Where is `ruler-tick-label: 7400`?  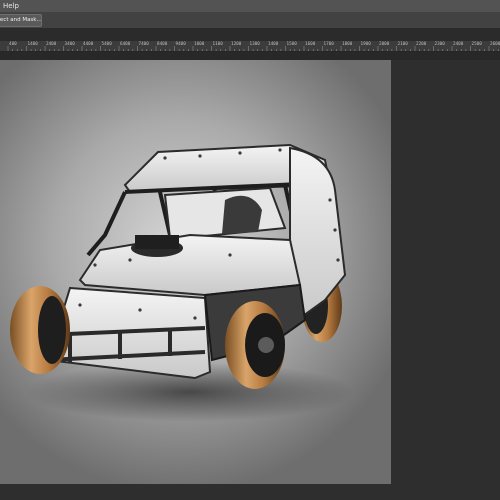 ruler-tick-label: 7400 is located at coordinates (143, 44).